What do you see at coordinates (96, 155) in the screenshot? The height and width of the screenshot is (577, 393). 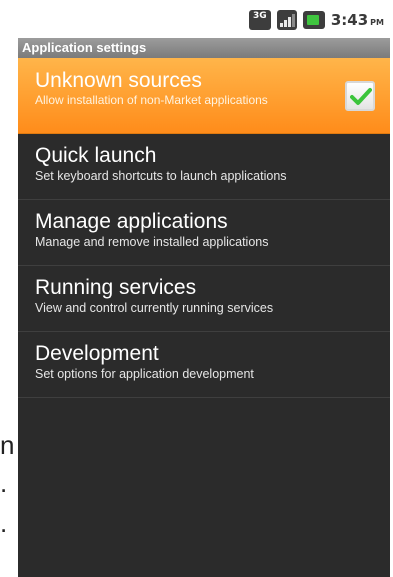 I see `item-title: Quick launch` at bounding box center [96, 155].